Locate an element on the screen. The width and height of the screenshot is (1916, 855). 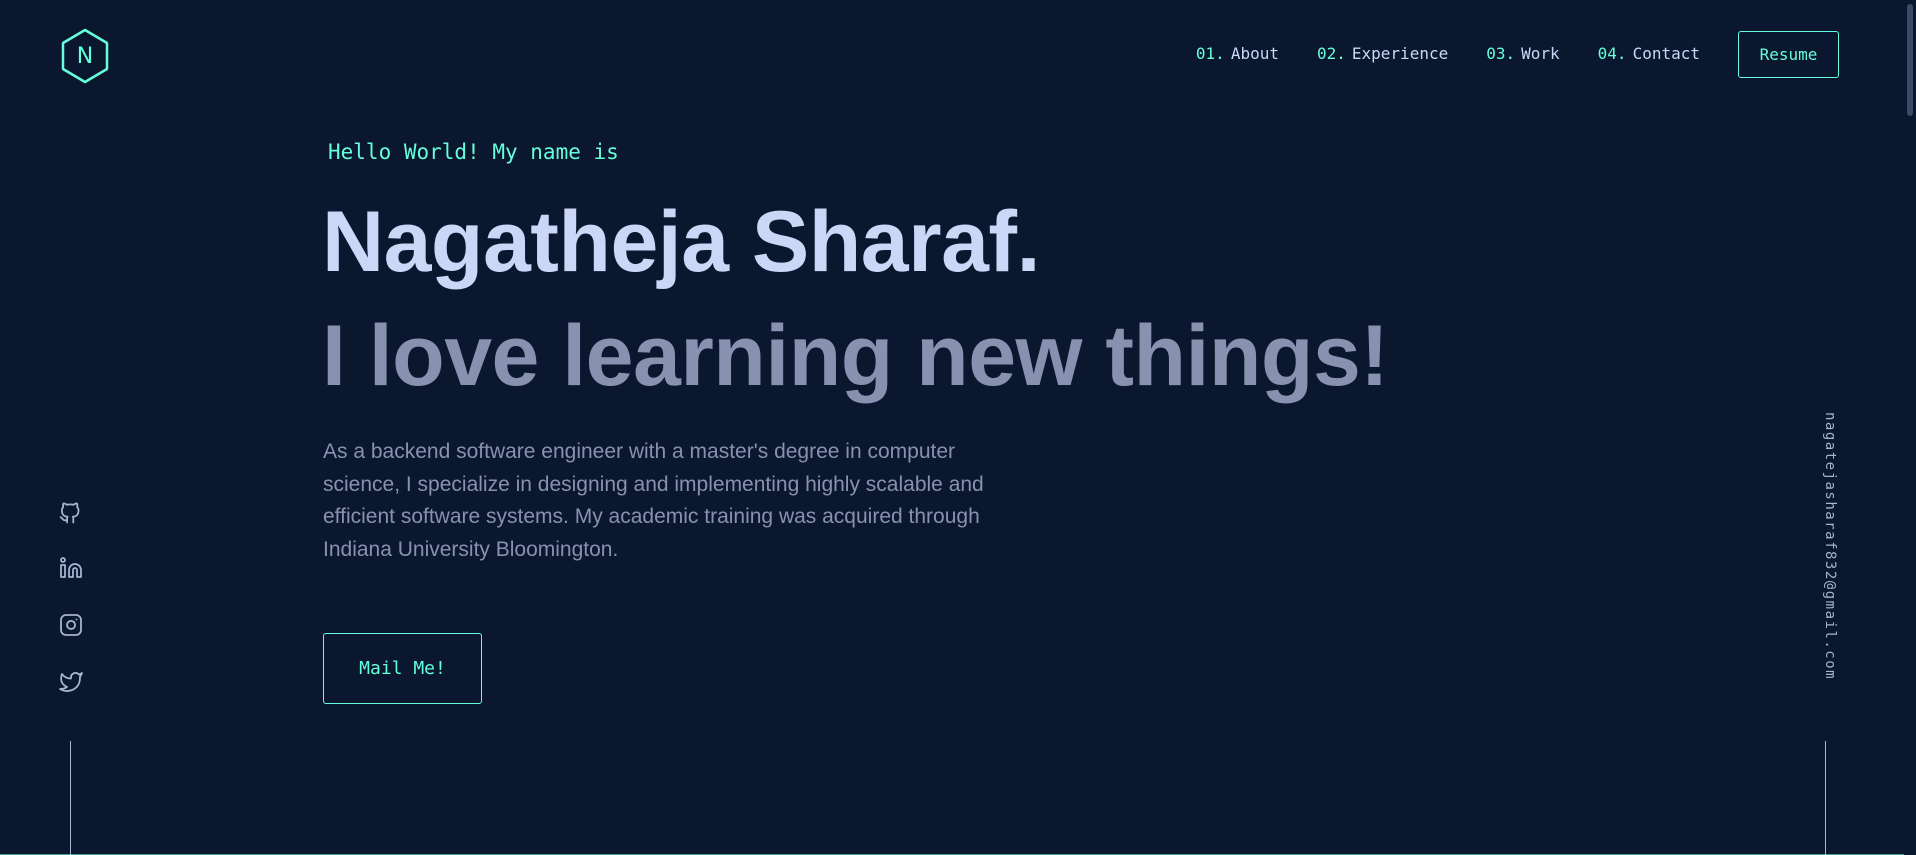
resume-button: Resume is located at coordinates (1788, 54).